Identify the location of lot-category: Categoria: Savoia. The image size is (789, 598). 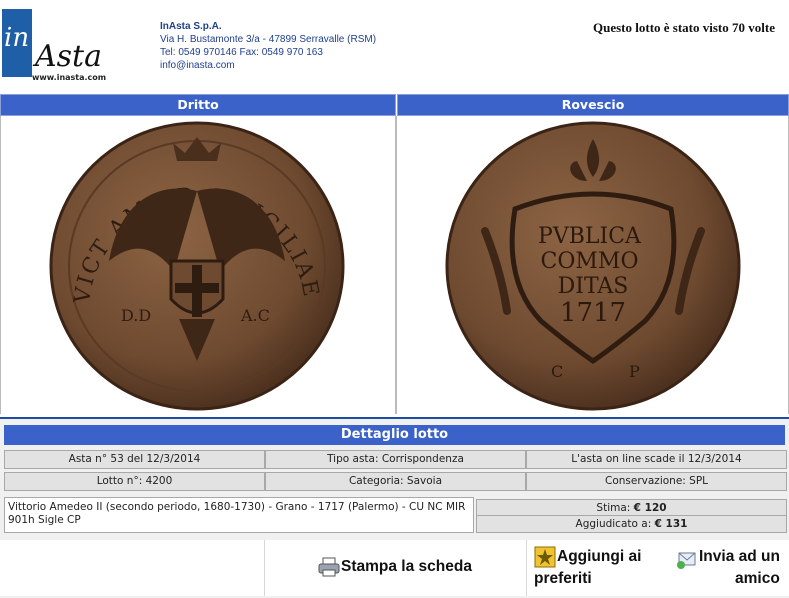
(395, 481).